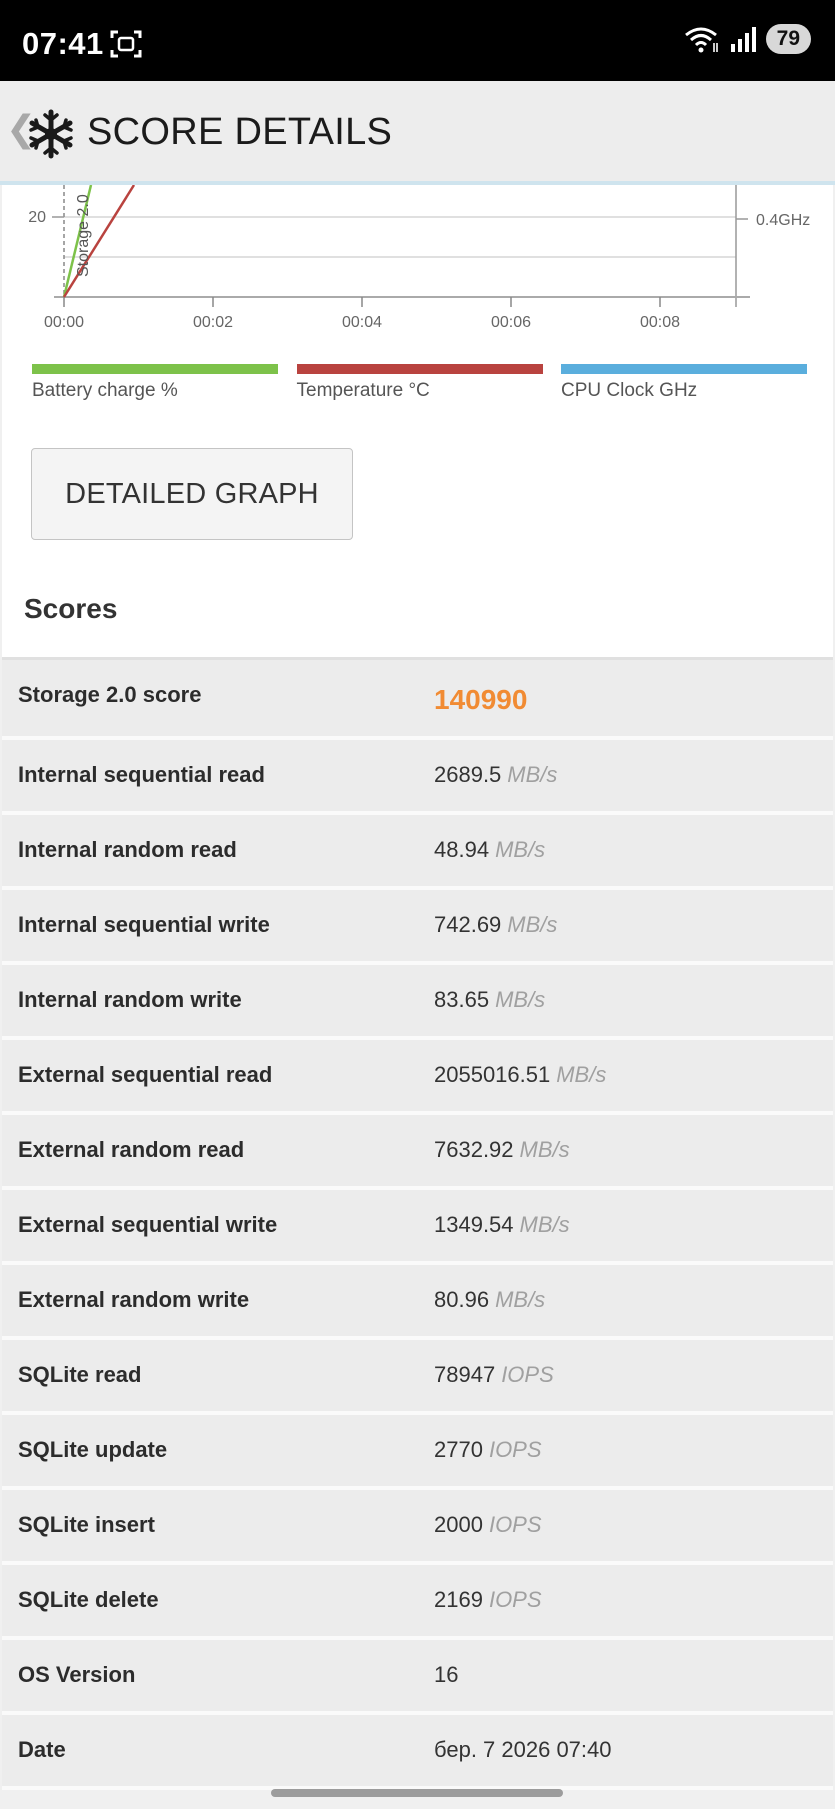  I want to click on value-number: 742.69, so click(468, 924).